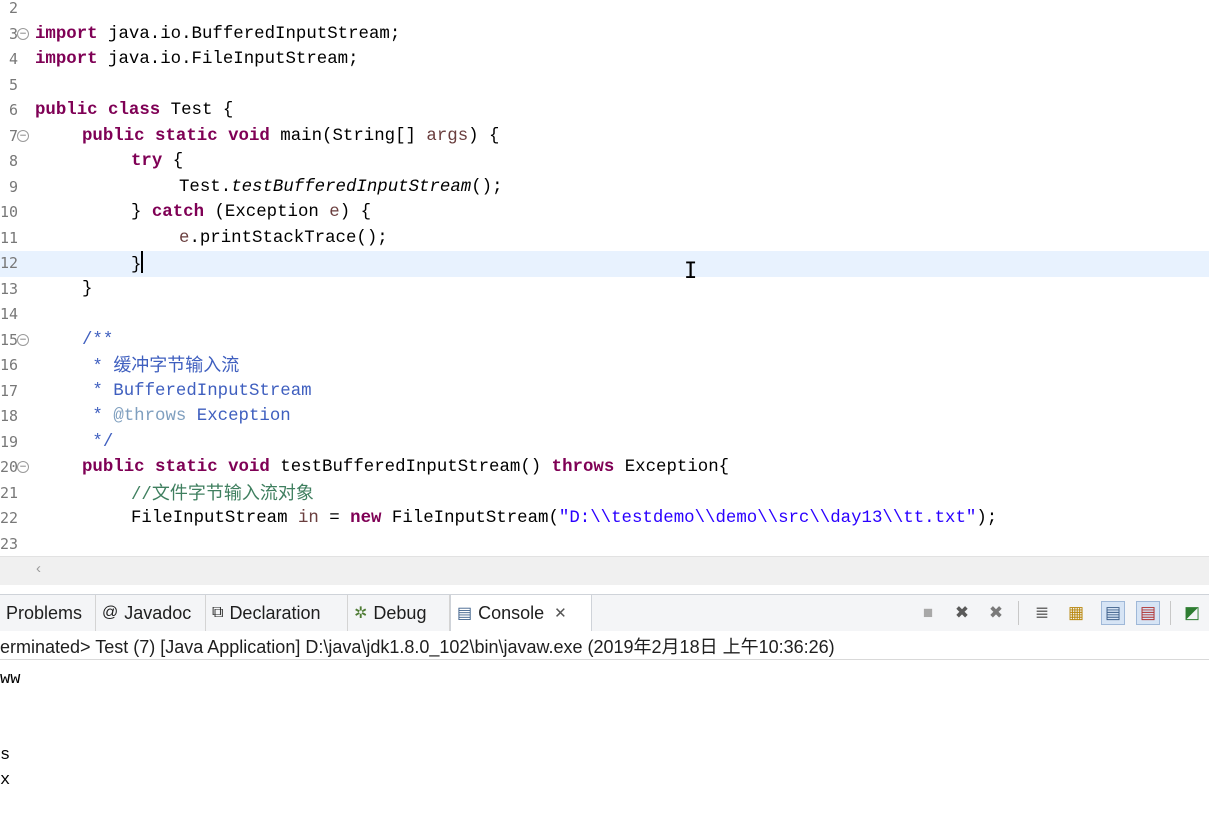 This screenshot has width=1209, height=813. I want to click on line-number: 3, so click(13, 33).